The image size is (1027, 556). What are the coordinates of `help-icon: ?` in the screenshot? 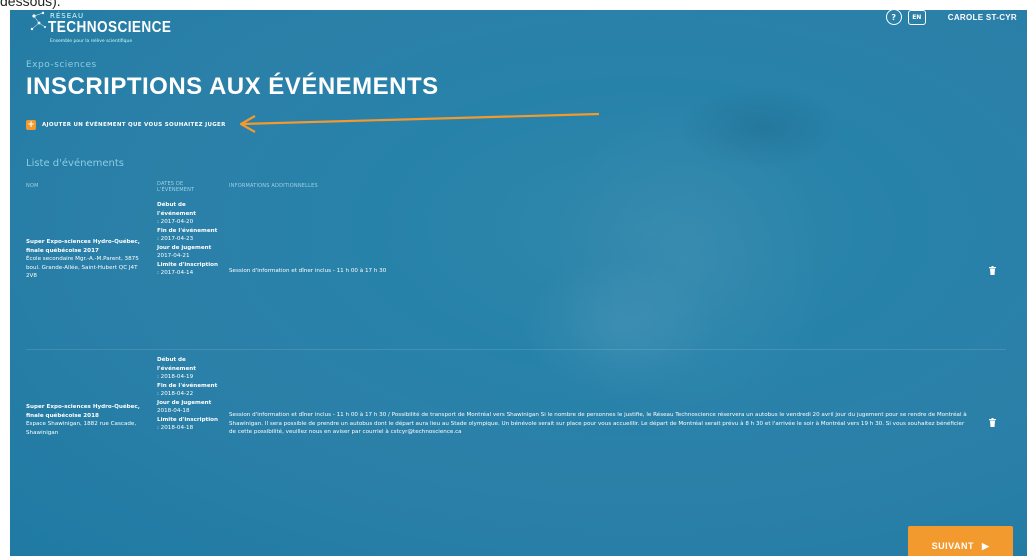 It's located at (893, 17).